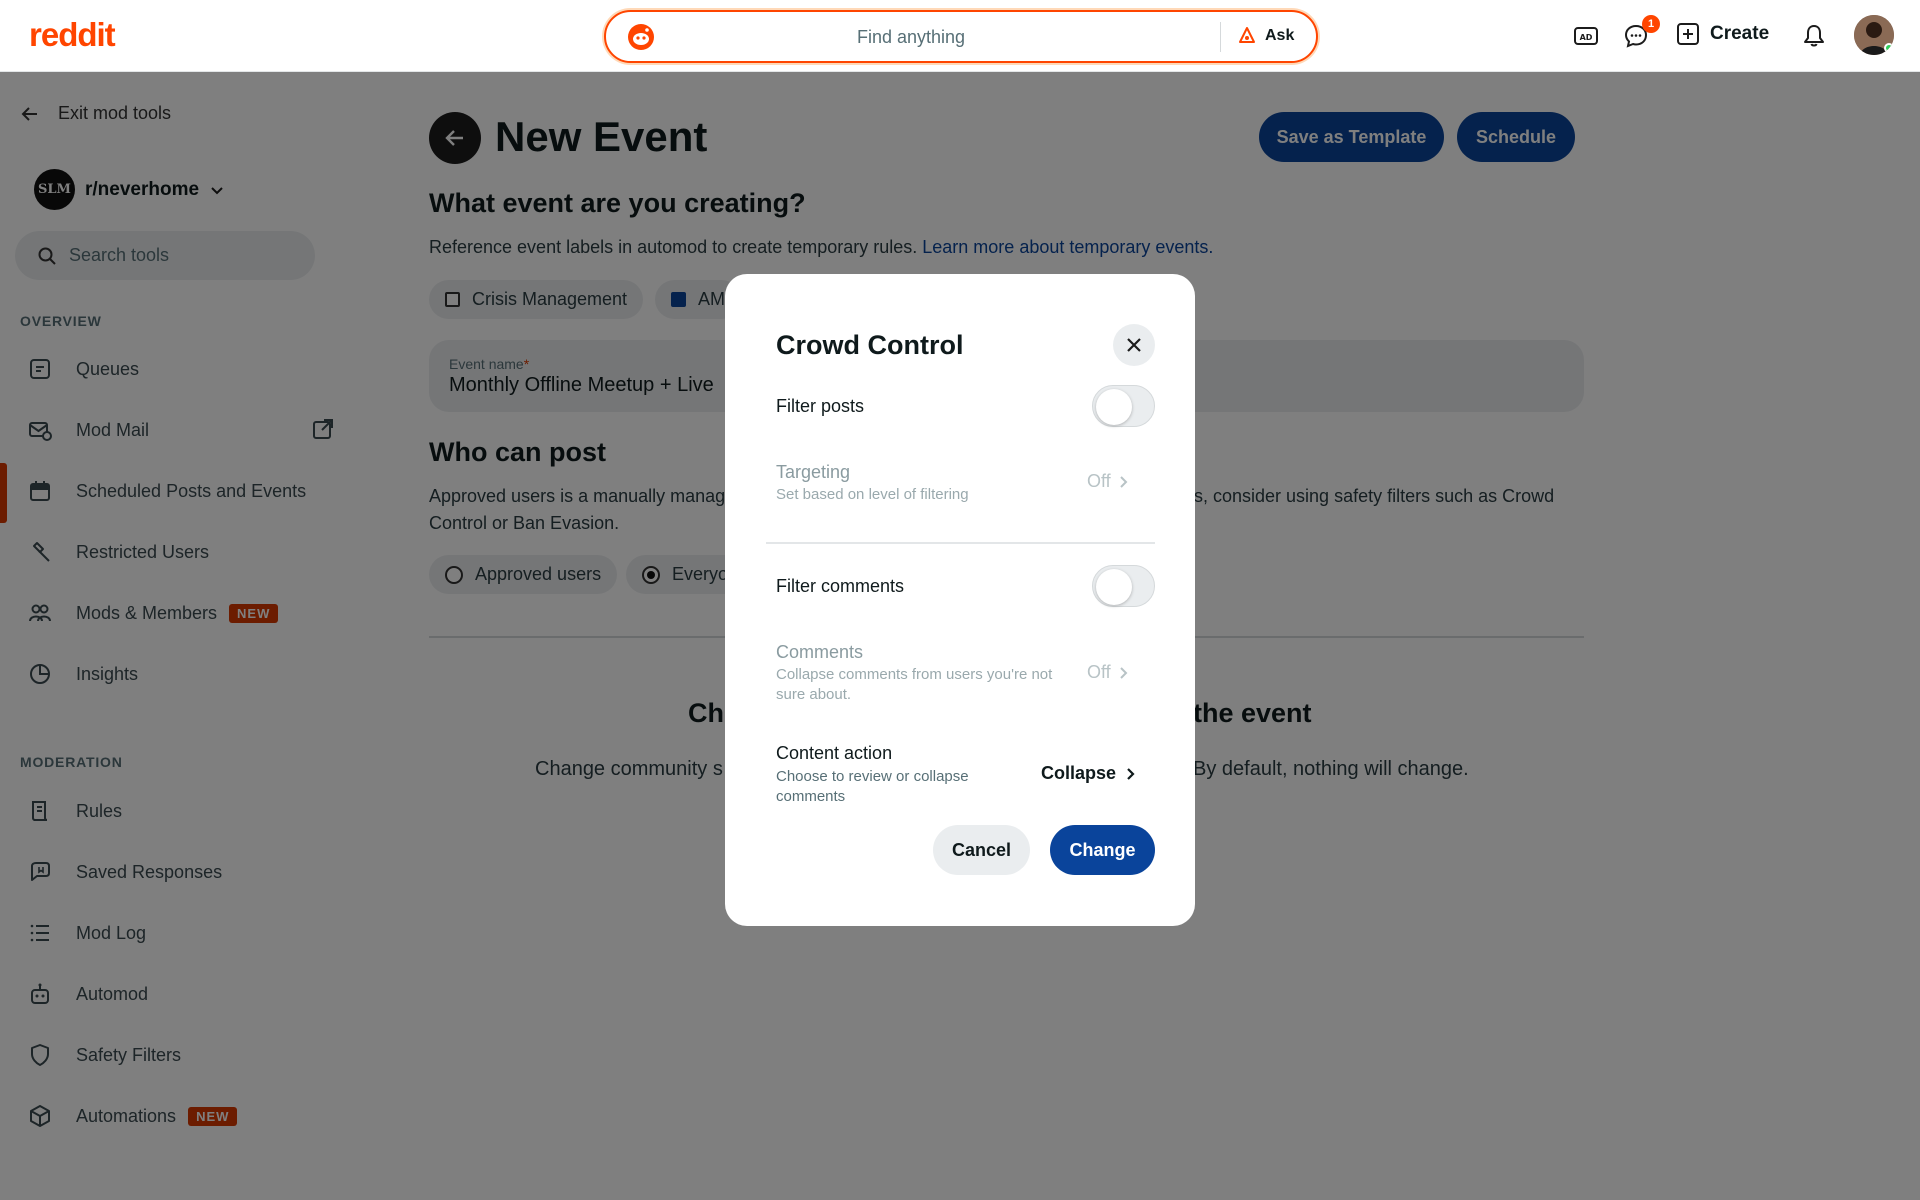 The height and width of the screenshot is (1200, 1920). I want to click on comments-setting: Off, so click(1108, 672).